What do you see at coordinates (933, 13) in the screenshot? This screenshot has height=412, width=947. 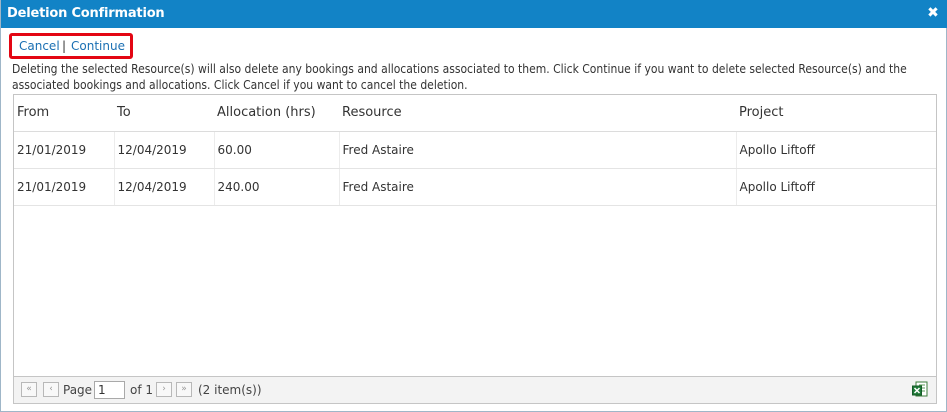 I see `close-icon: ✖` at bounding box center [933, 13].